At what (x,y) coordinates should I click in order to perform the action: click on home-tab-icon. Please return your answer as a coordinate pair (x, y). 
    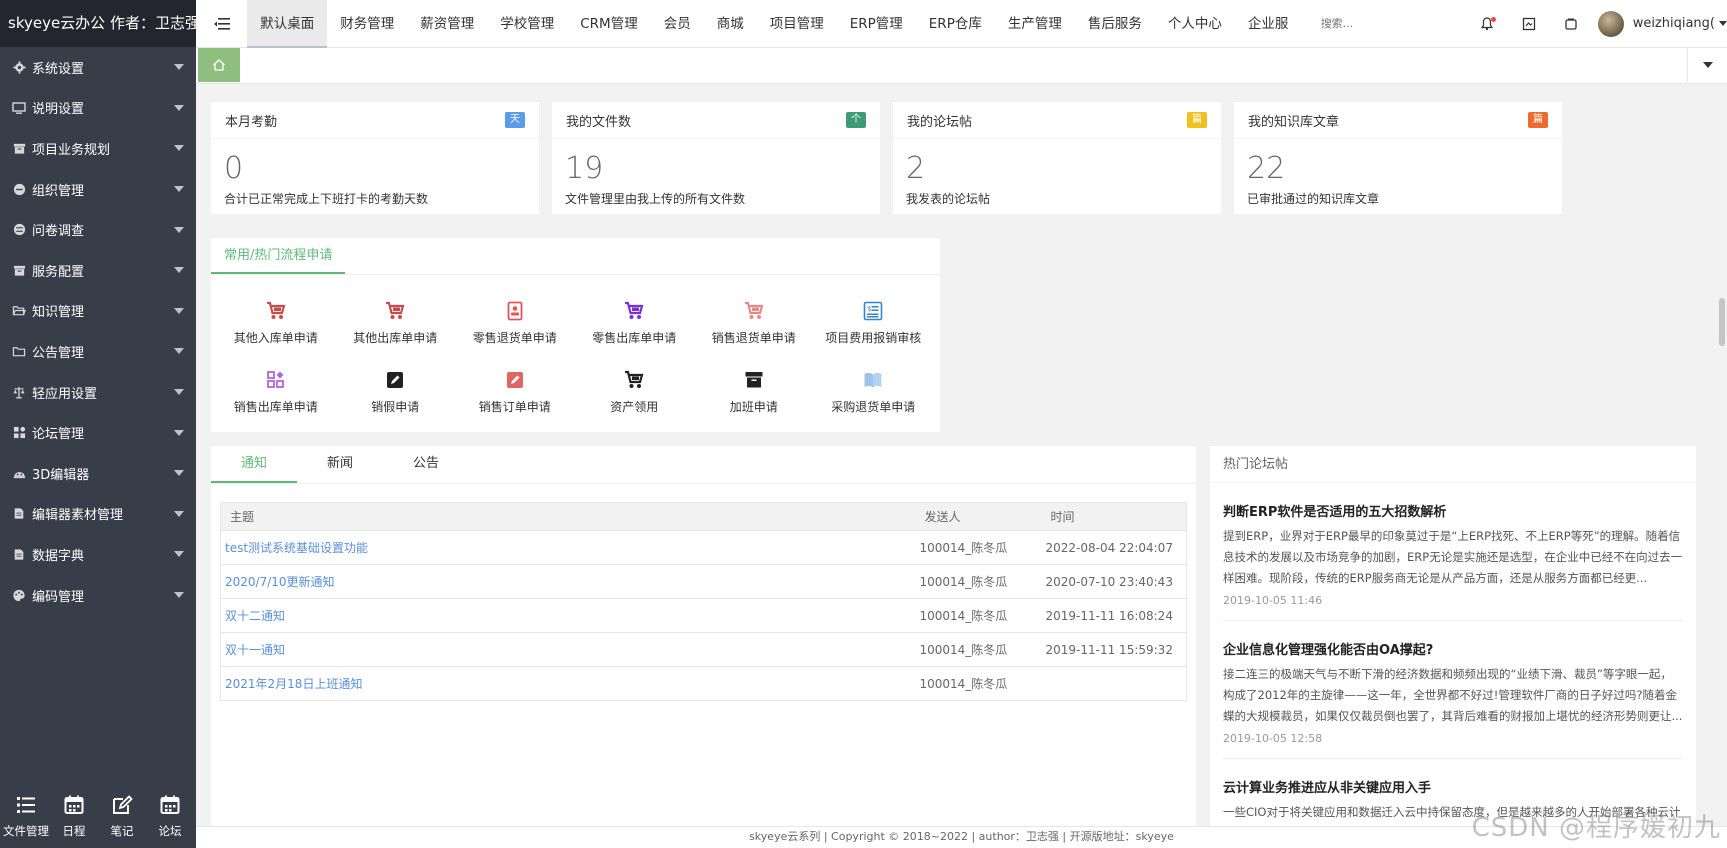
    Looking at the image, I should click on (219, 65).